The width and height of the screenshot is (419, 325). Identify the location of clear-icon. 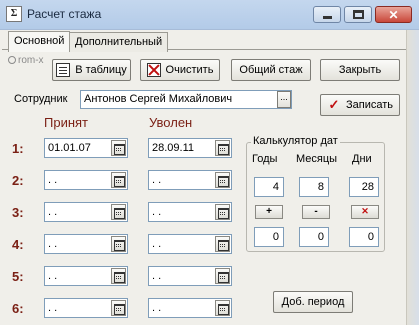
(153, 70).